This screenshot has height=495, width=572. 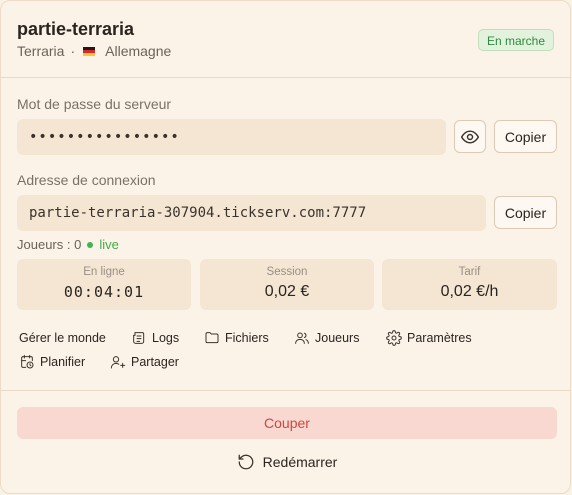 I want to click on restart-label: Redémarrer, so click(x=300, y=462).